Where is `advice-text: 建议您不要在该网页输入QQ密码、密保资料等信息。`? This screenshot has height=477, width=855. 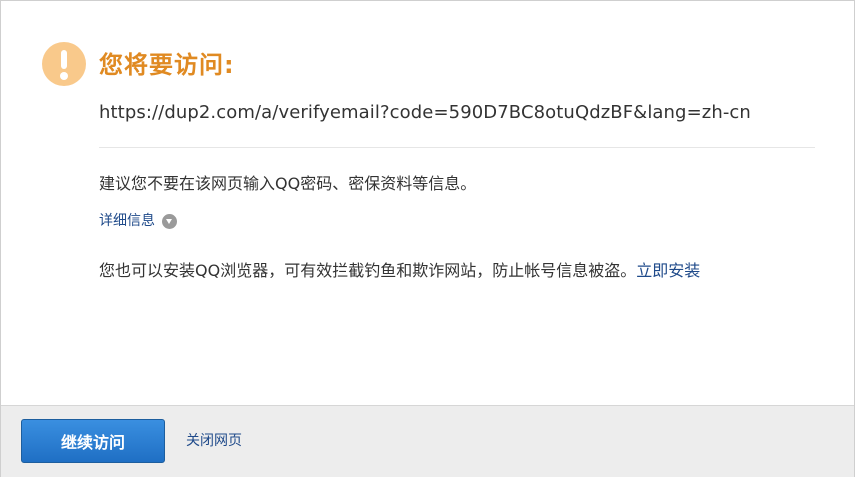
advice-text: 建议您不要在该网页输入QQ密码、密保资料等信息。 is located at coordinates (288, 183).